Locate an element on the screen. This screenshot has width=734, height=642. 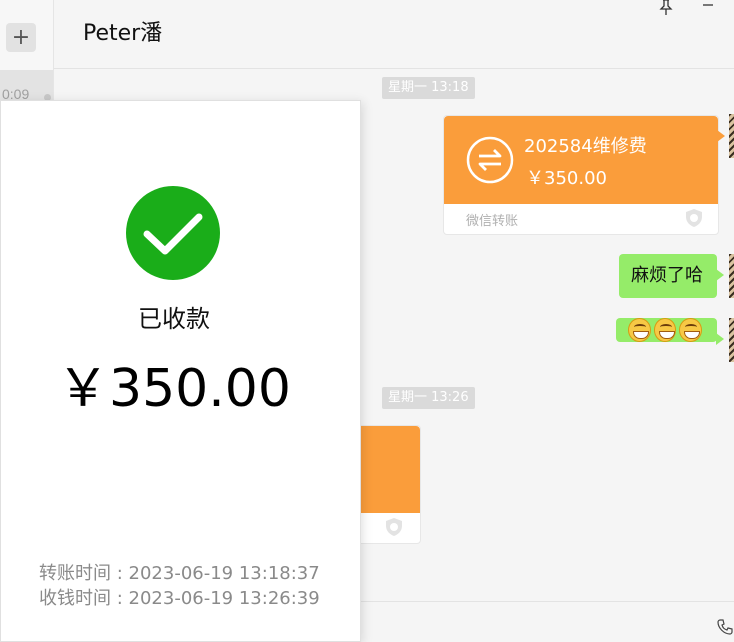
transfer-message-card: 202584维修费 ￥350.00 微信转账 is located at coordinates (584, 175).